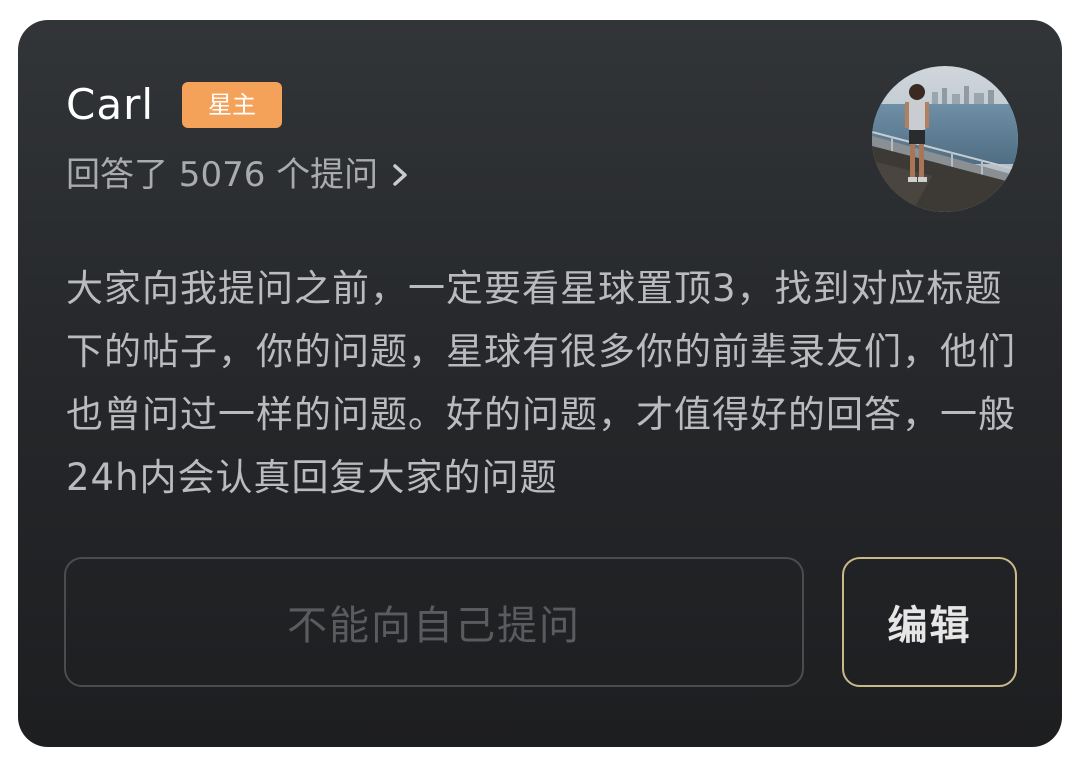  Describe the element at coordinates (434, 626) in the screenshot. I see `ask-disabled-label: 不能向自己提问` at that location.